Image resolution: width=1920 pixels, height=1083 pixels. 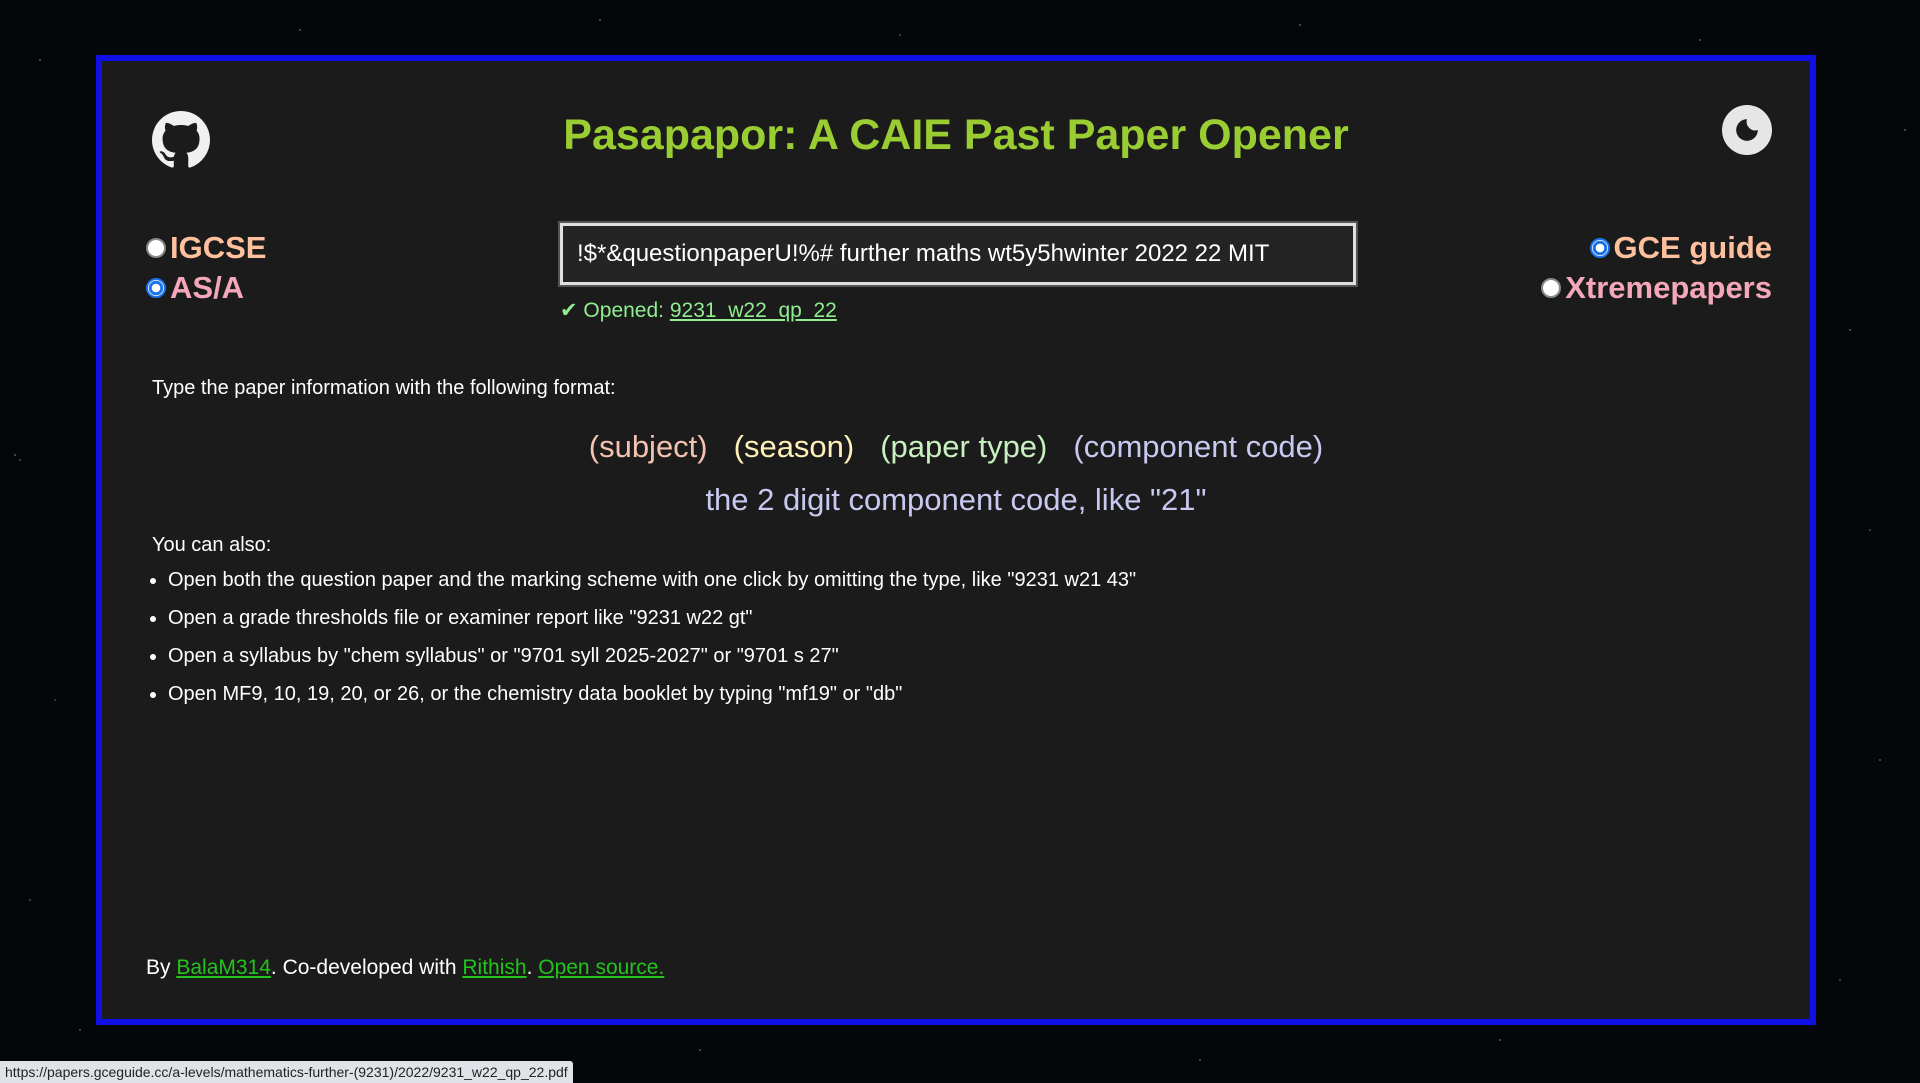 I want to click on status-prefix: ✔ Opened:, so click(x=615, y=310).